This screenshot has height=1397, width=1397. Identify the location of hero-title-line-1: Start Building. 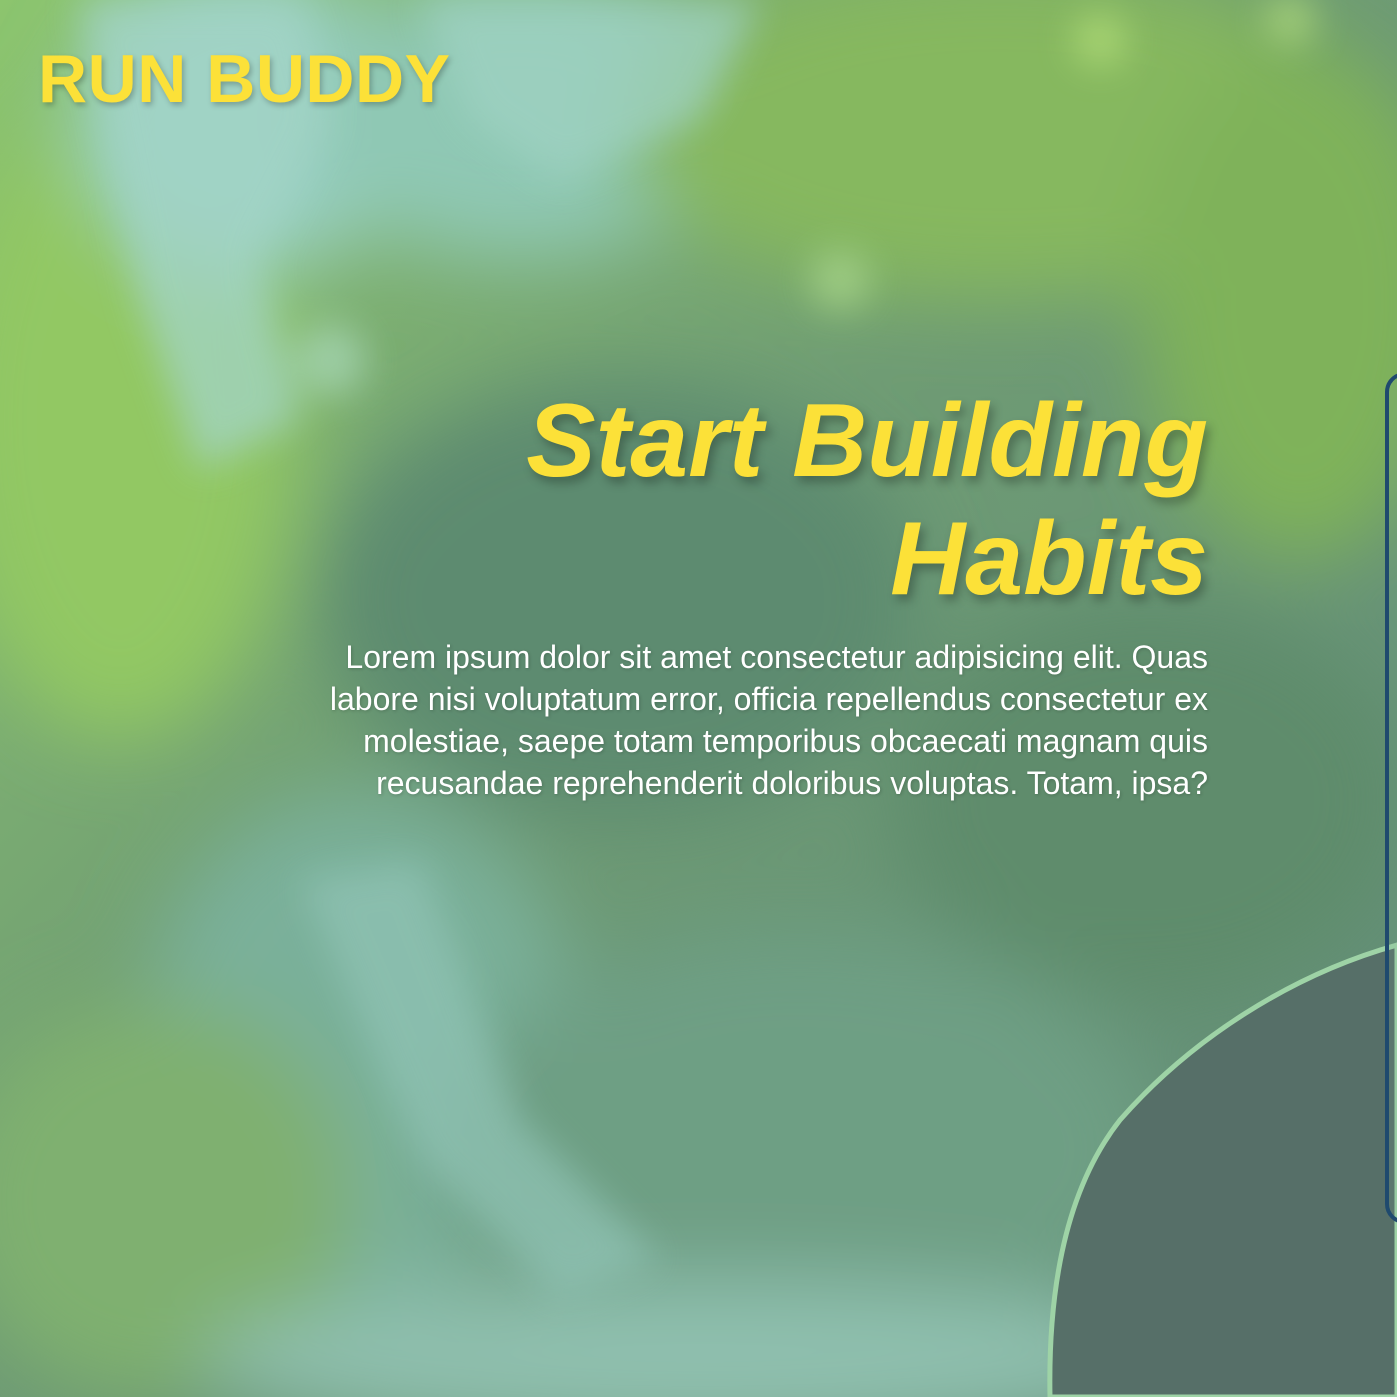
(867, 441).